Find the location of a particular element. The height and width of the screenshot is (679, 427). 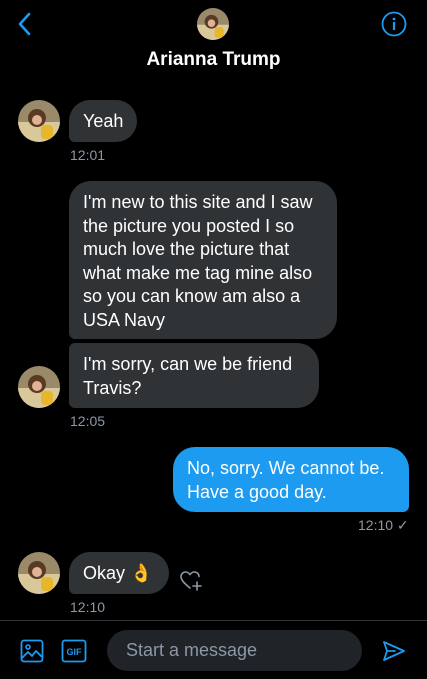

message-composer: GIF is located at coordinates (213, 649).